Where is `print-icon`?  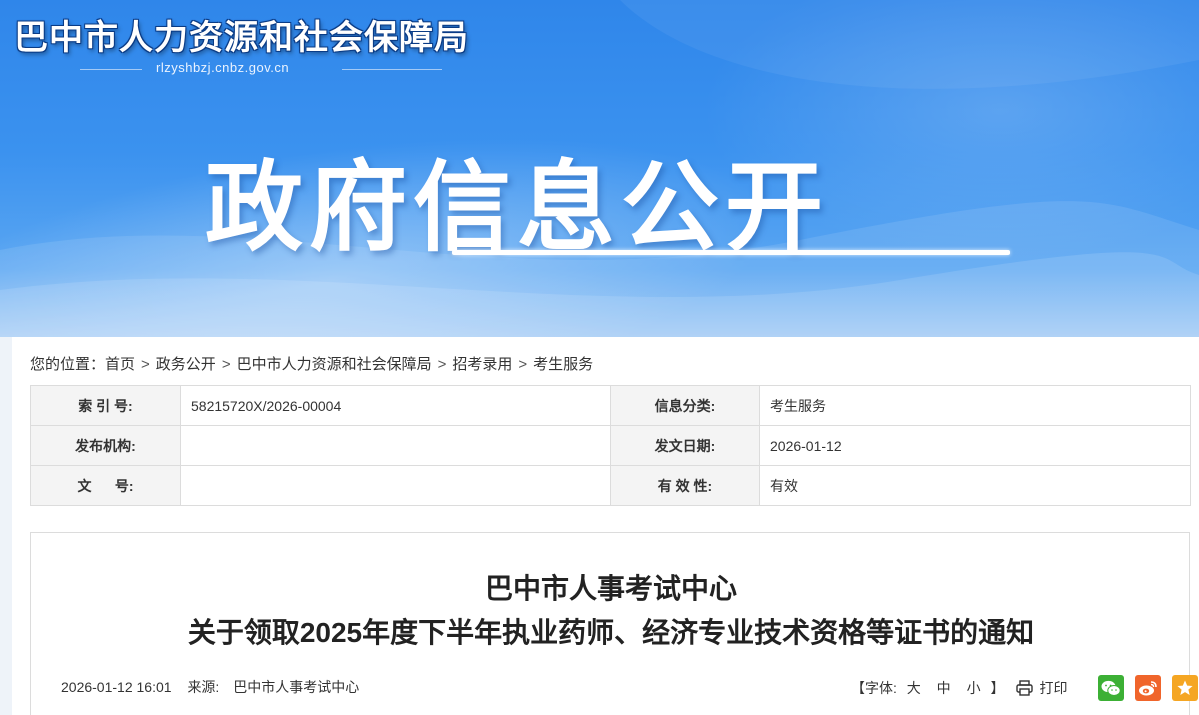
print-icon is located at coordinates (1025, 688).